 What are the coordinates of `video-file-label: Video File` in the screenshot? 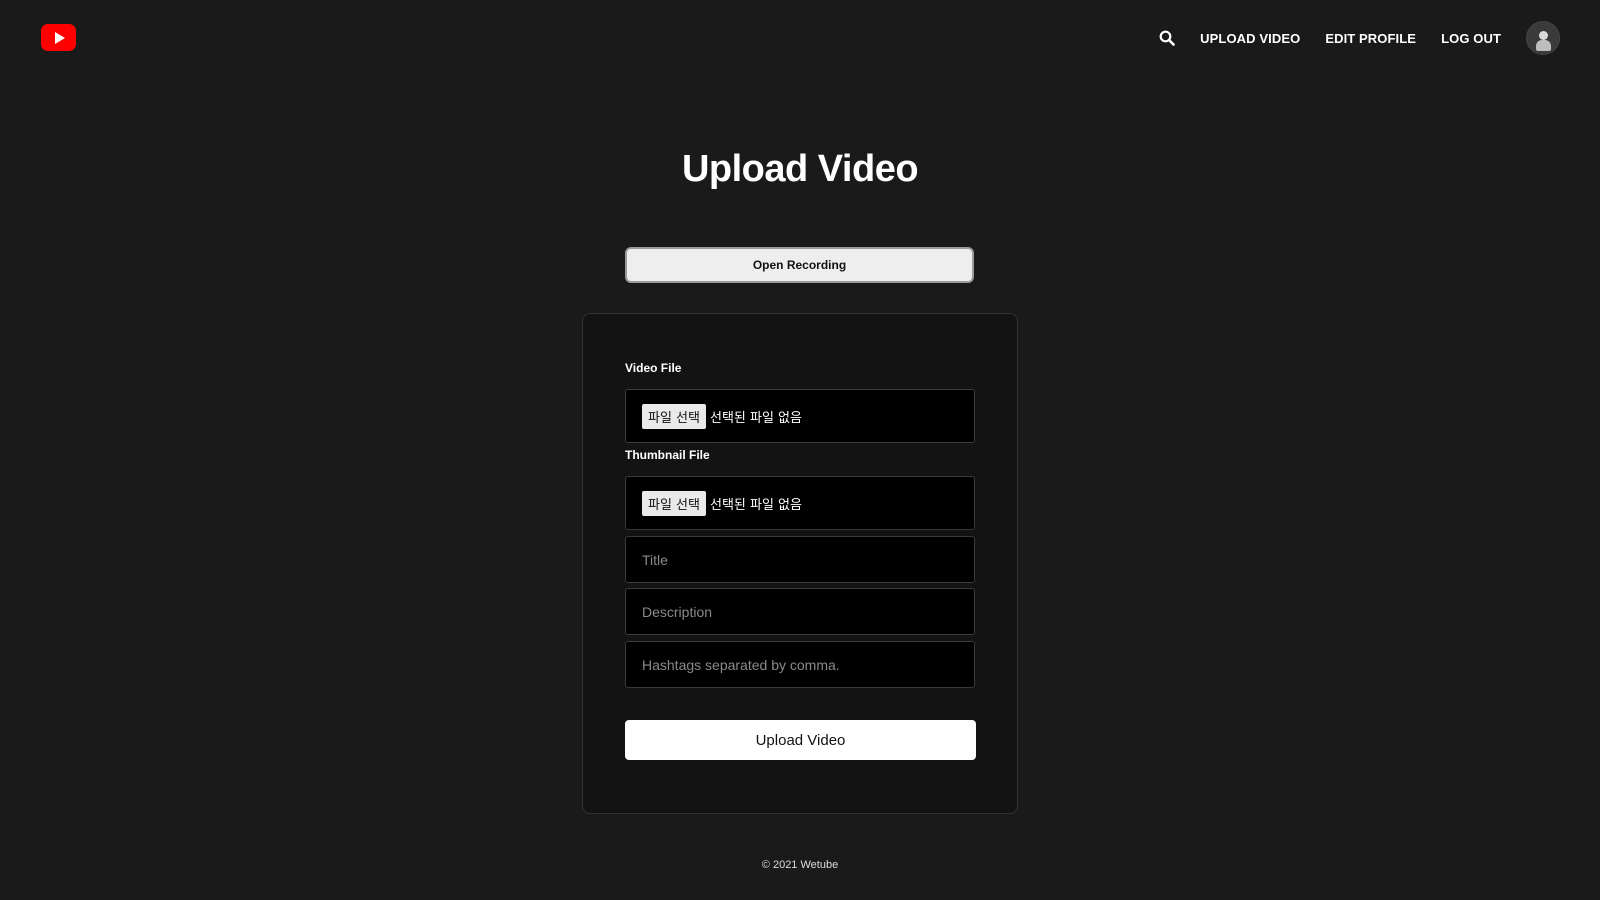 It's located at (653, 368).